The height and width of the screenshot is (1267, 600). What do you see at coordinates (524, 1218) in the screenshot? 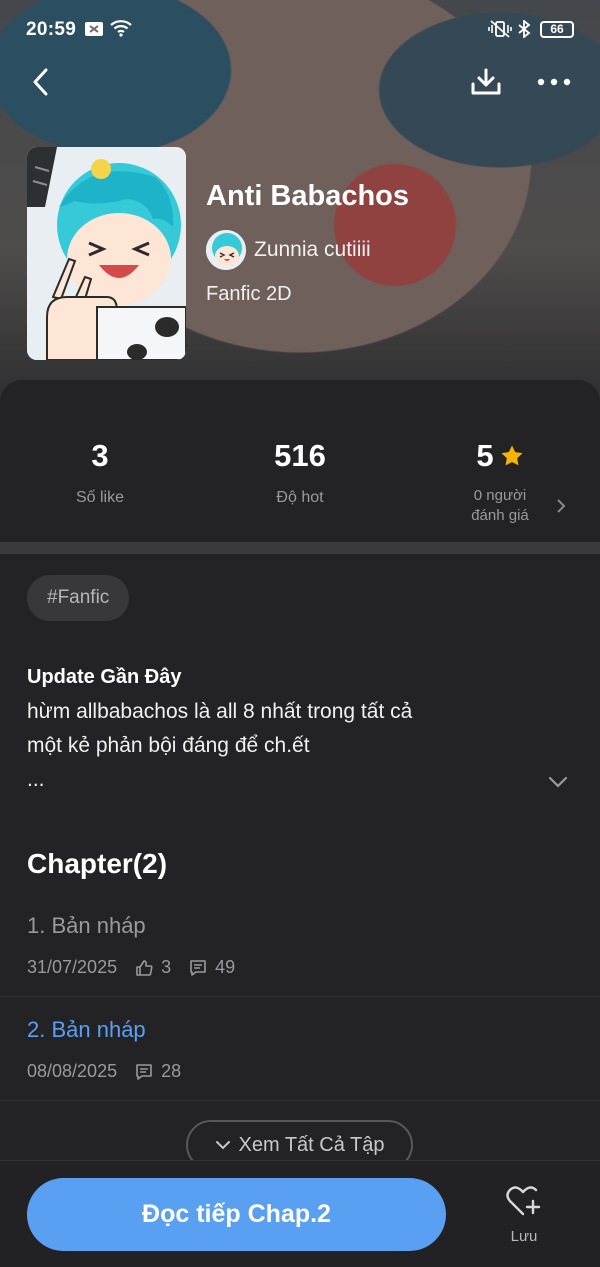
I see `save-button: Lưu` at bounding box center [524, 1218].